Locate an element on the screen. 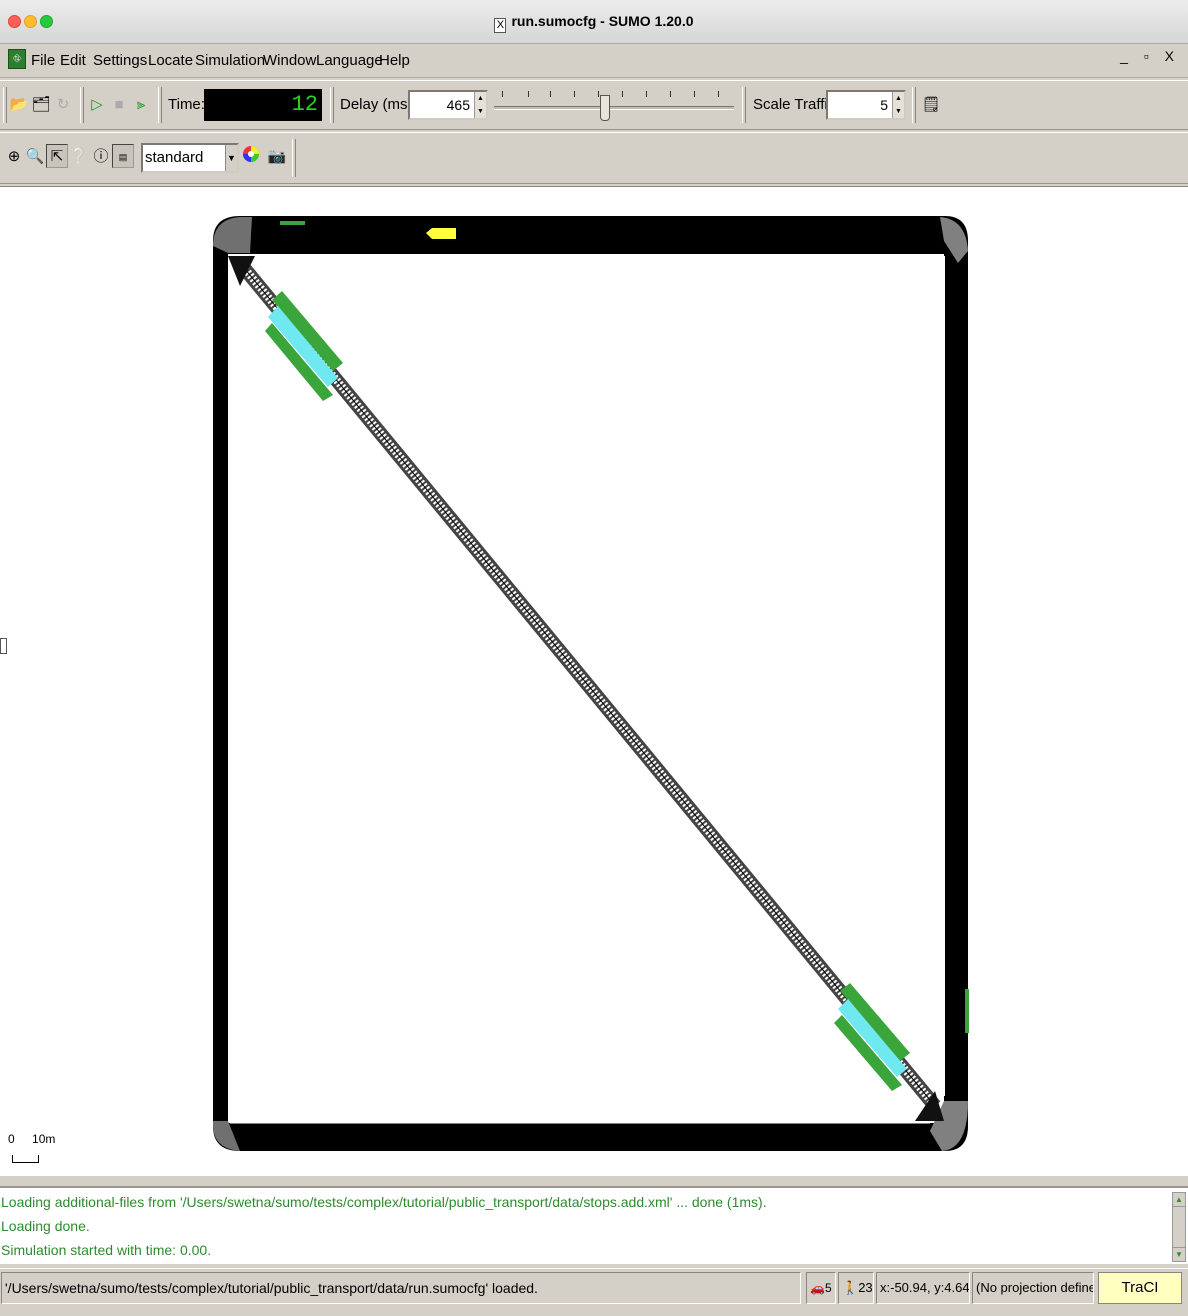 The width and height of the screenshot is (1188, 1316). menu-tooltip-icon: ▤ is located at coordinates (123, 156).